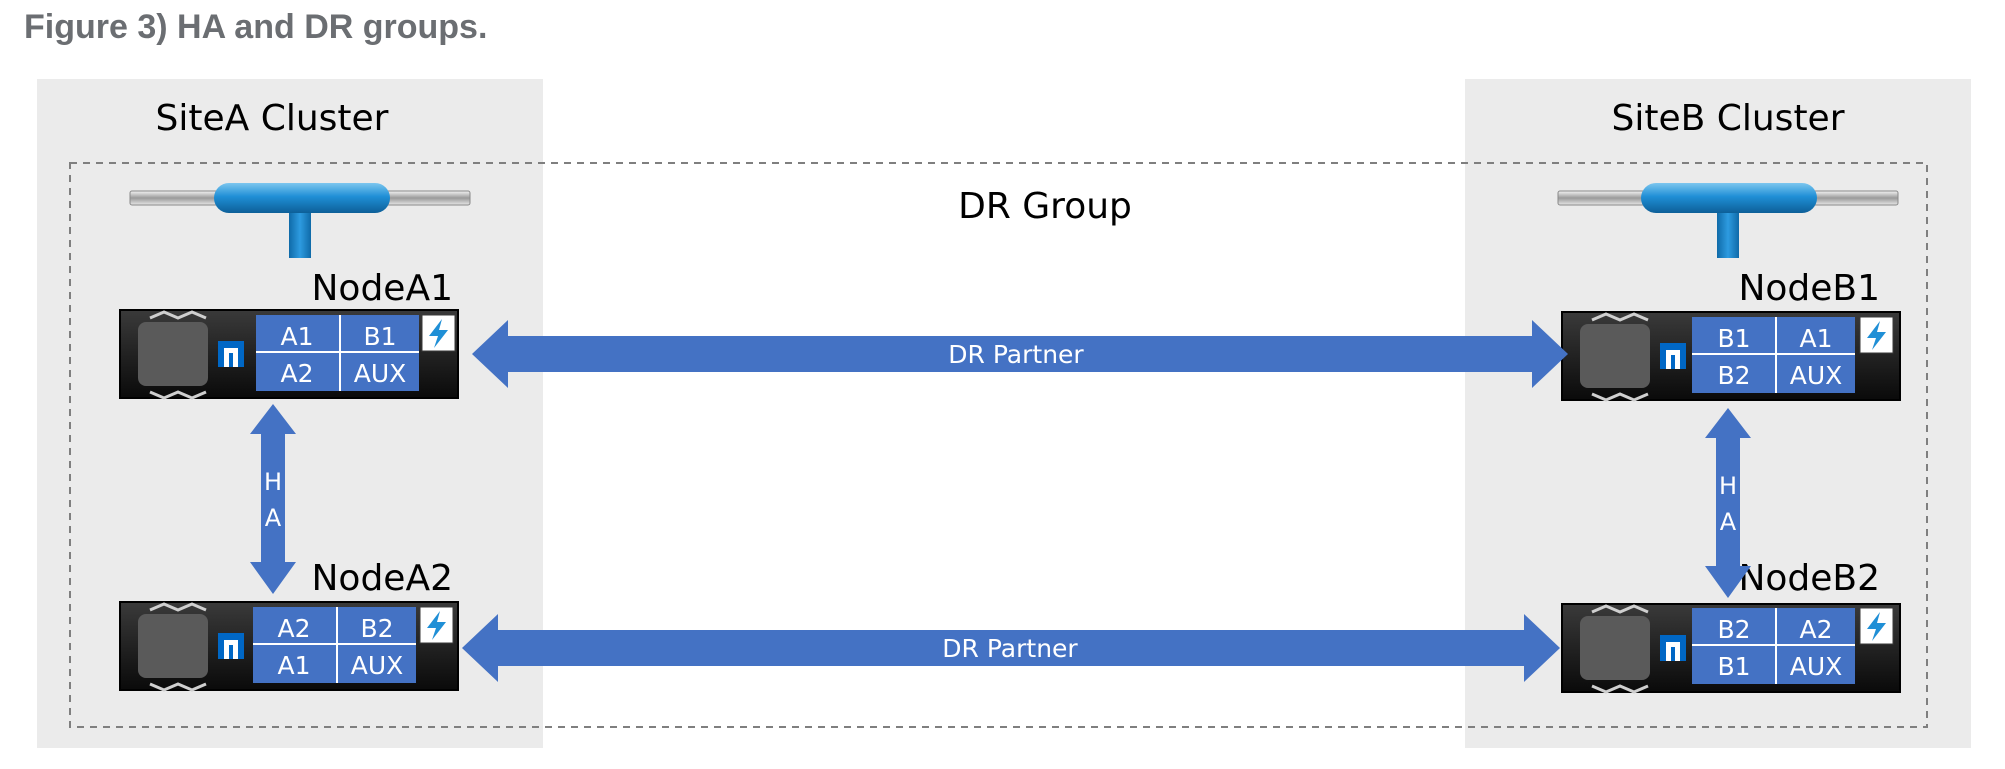 Image resolution: width=2005 pixels, height=769 pixels. Describe the element at coordinates (1731, 356) in the screenshot. I see `node-b1-controller: B1 A1 B2 AUX` at that location.